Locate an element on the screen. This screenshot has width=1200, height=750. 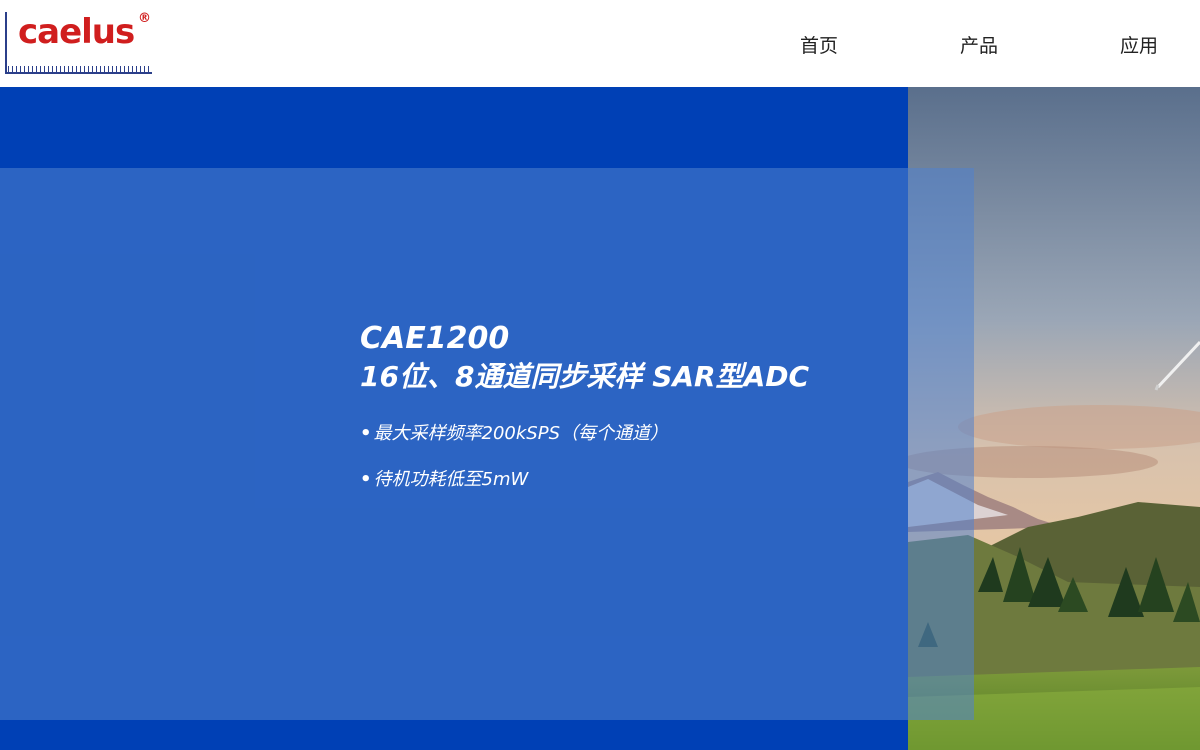
caelus-logo-link: caelus ® is located at coordinates (79, 41).